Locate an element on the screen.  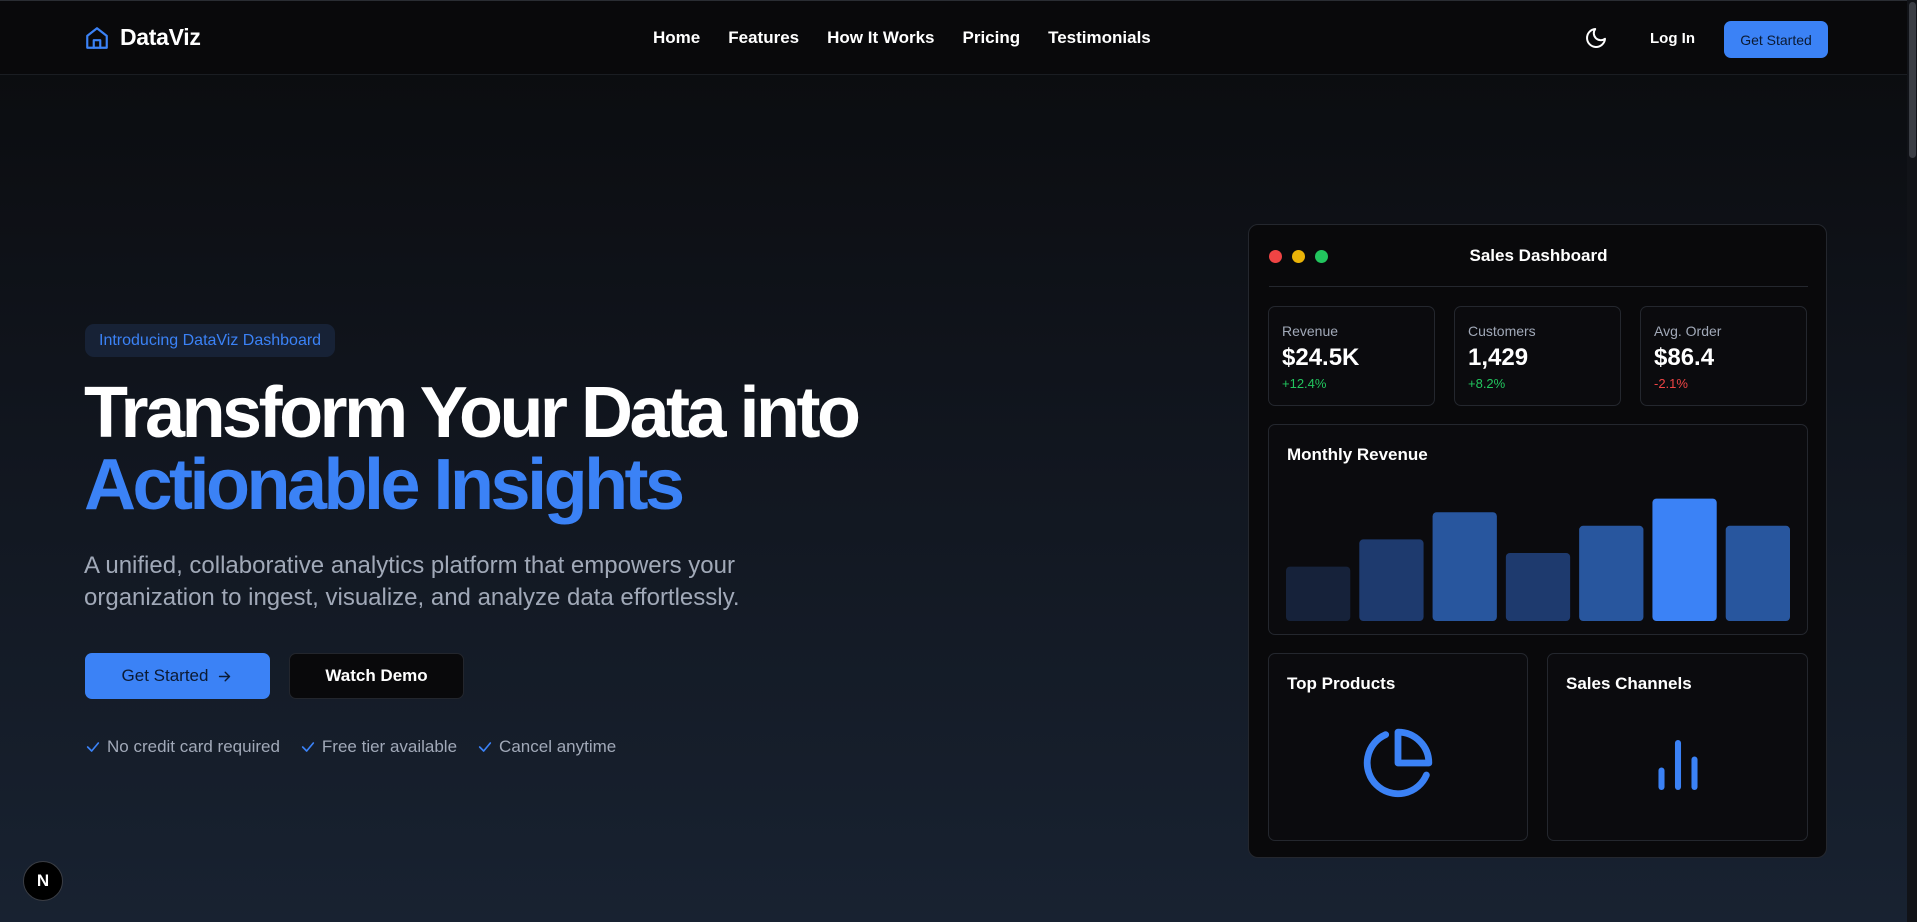
sales-channels-icon-wrap is located at coordinates (1677, 765).